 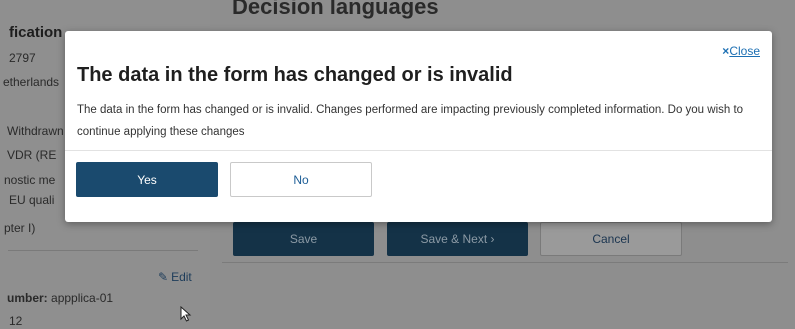 I want to click on no-button: No, so click(x=301, y=179).